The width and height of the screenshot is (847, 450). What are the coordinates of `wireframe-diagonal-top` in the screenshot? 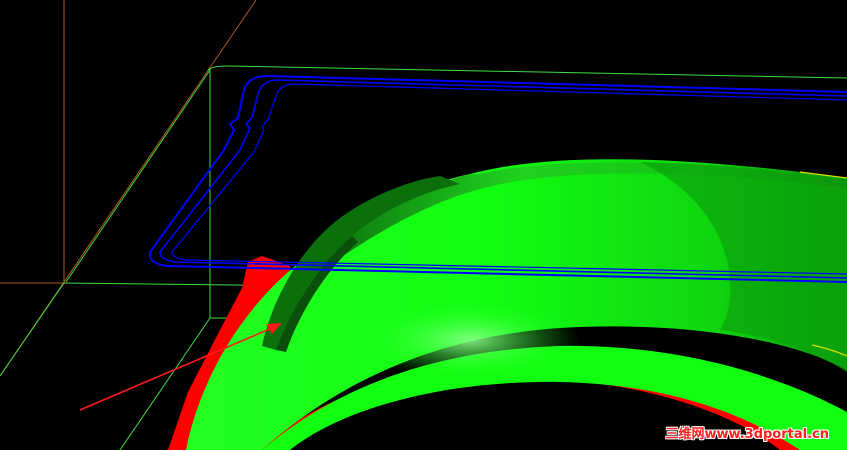 It's located at (138, 176).